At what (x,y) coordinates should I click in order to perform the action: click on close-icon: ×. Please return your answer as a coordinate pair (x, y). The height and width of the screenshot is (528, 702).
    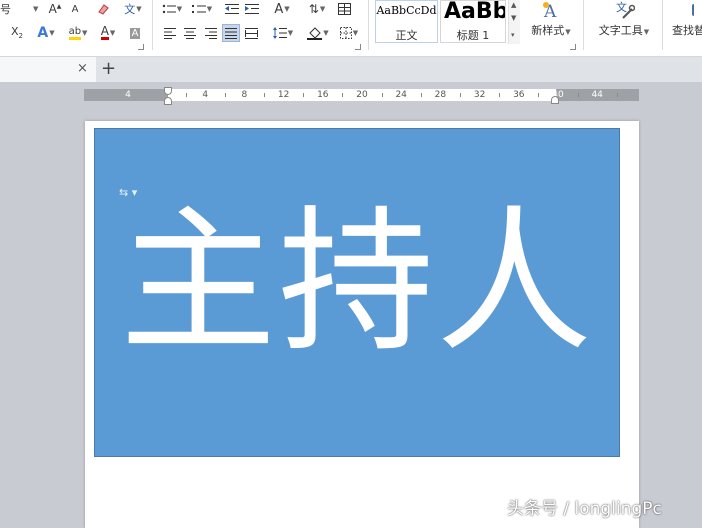
    Looking at the image, I should click on (82, 68).